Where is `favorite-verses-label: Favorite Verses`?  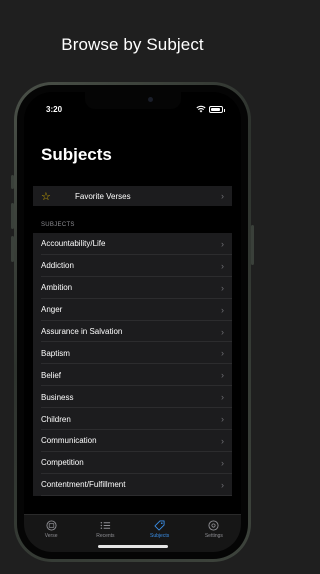 favorite-verses-label: Favorite Verses is located at coordinates (103, 196).